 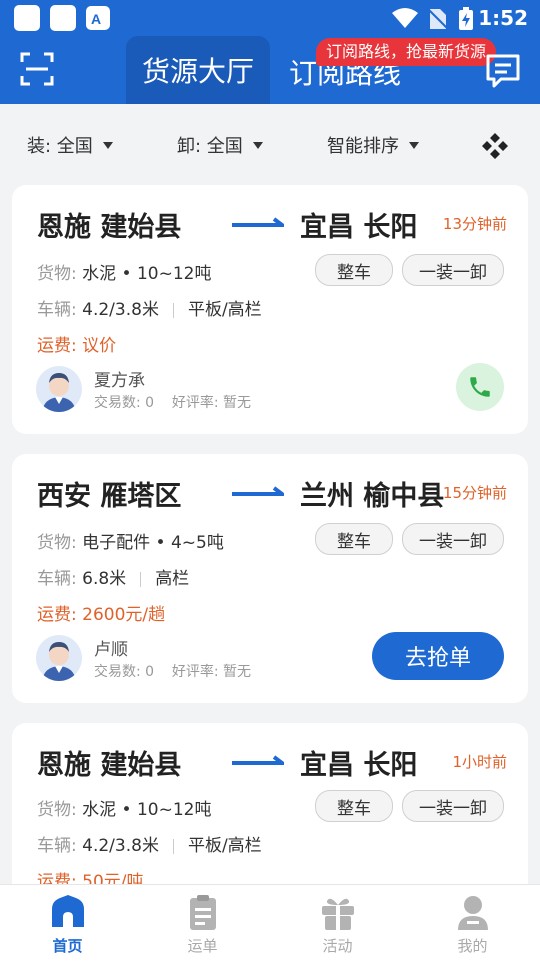 I want to click on filter-unload-location: 卸: 全国, so click(x=220, y=145).